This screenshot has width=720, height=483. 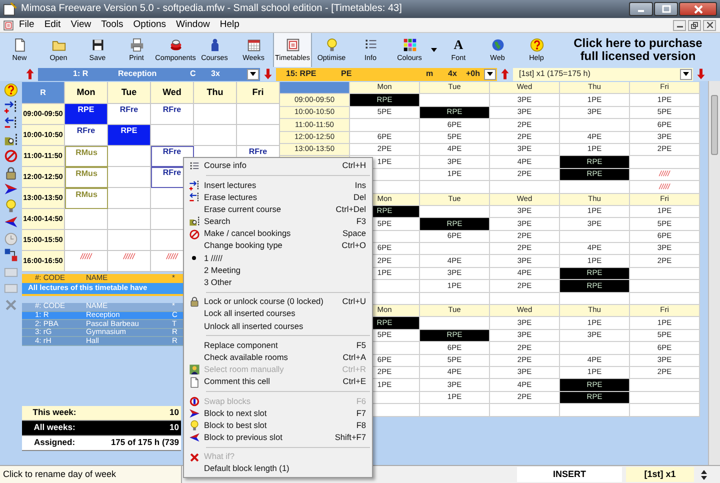 What do you see at coordinates (569, 474) in the screenshot?
I see `mode-indicator: INSERT` at bounding box center [569, 474].